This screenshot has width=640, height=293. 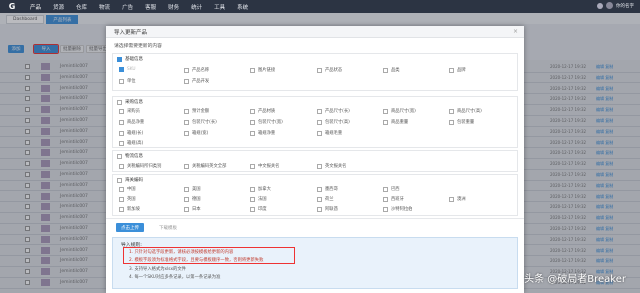 What do you see at coordinates (395, 122) in the screenshot?
I see `field-weight: 商品重量` at bounding box center [395, 122].